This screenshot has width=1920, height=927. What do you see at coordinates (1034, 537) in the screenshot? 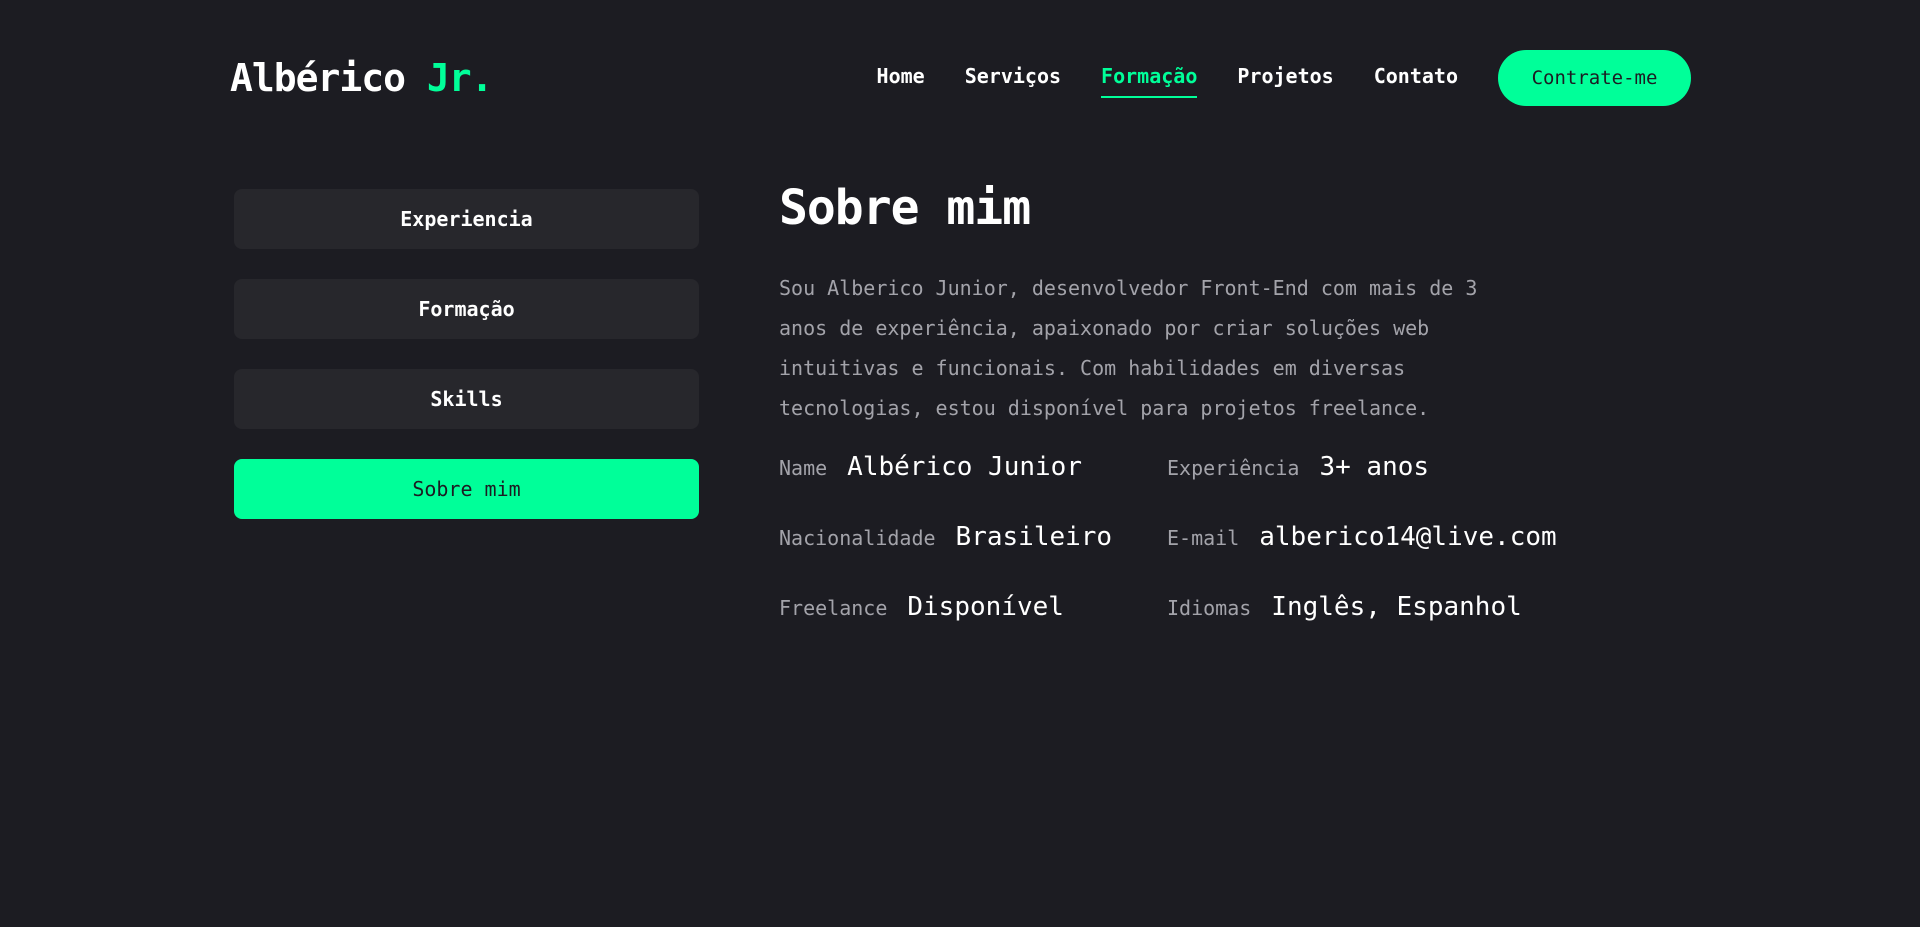
I see `info-value: Brasileiro` at bounding box center [1034, 537].